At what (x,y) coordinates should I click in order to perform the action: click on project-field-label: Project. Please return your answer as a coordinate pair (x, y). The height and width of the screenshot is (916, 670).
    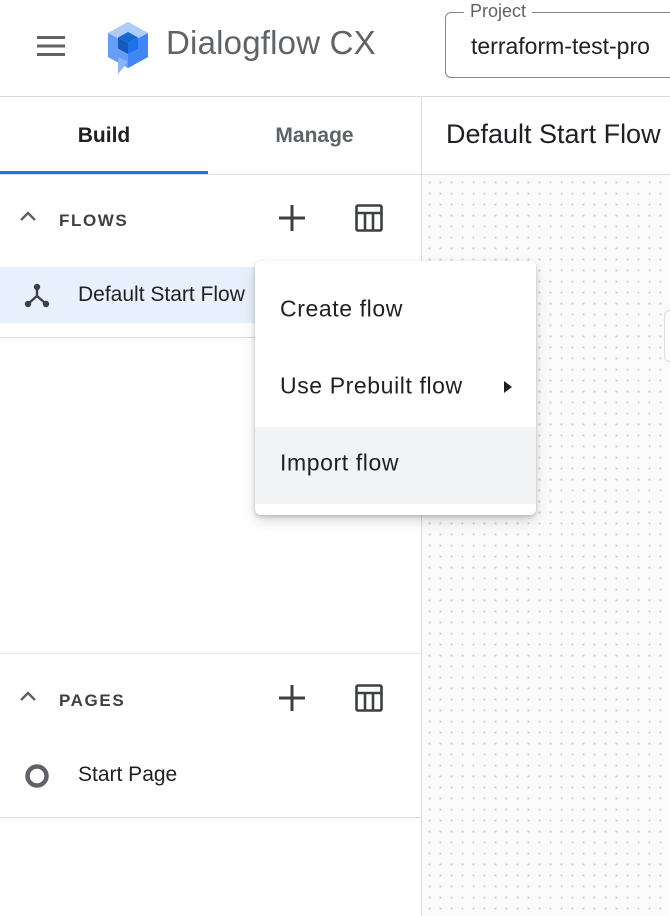
    Looking at the image, I should click on (498, 11).